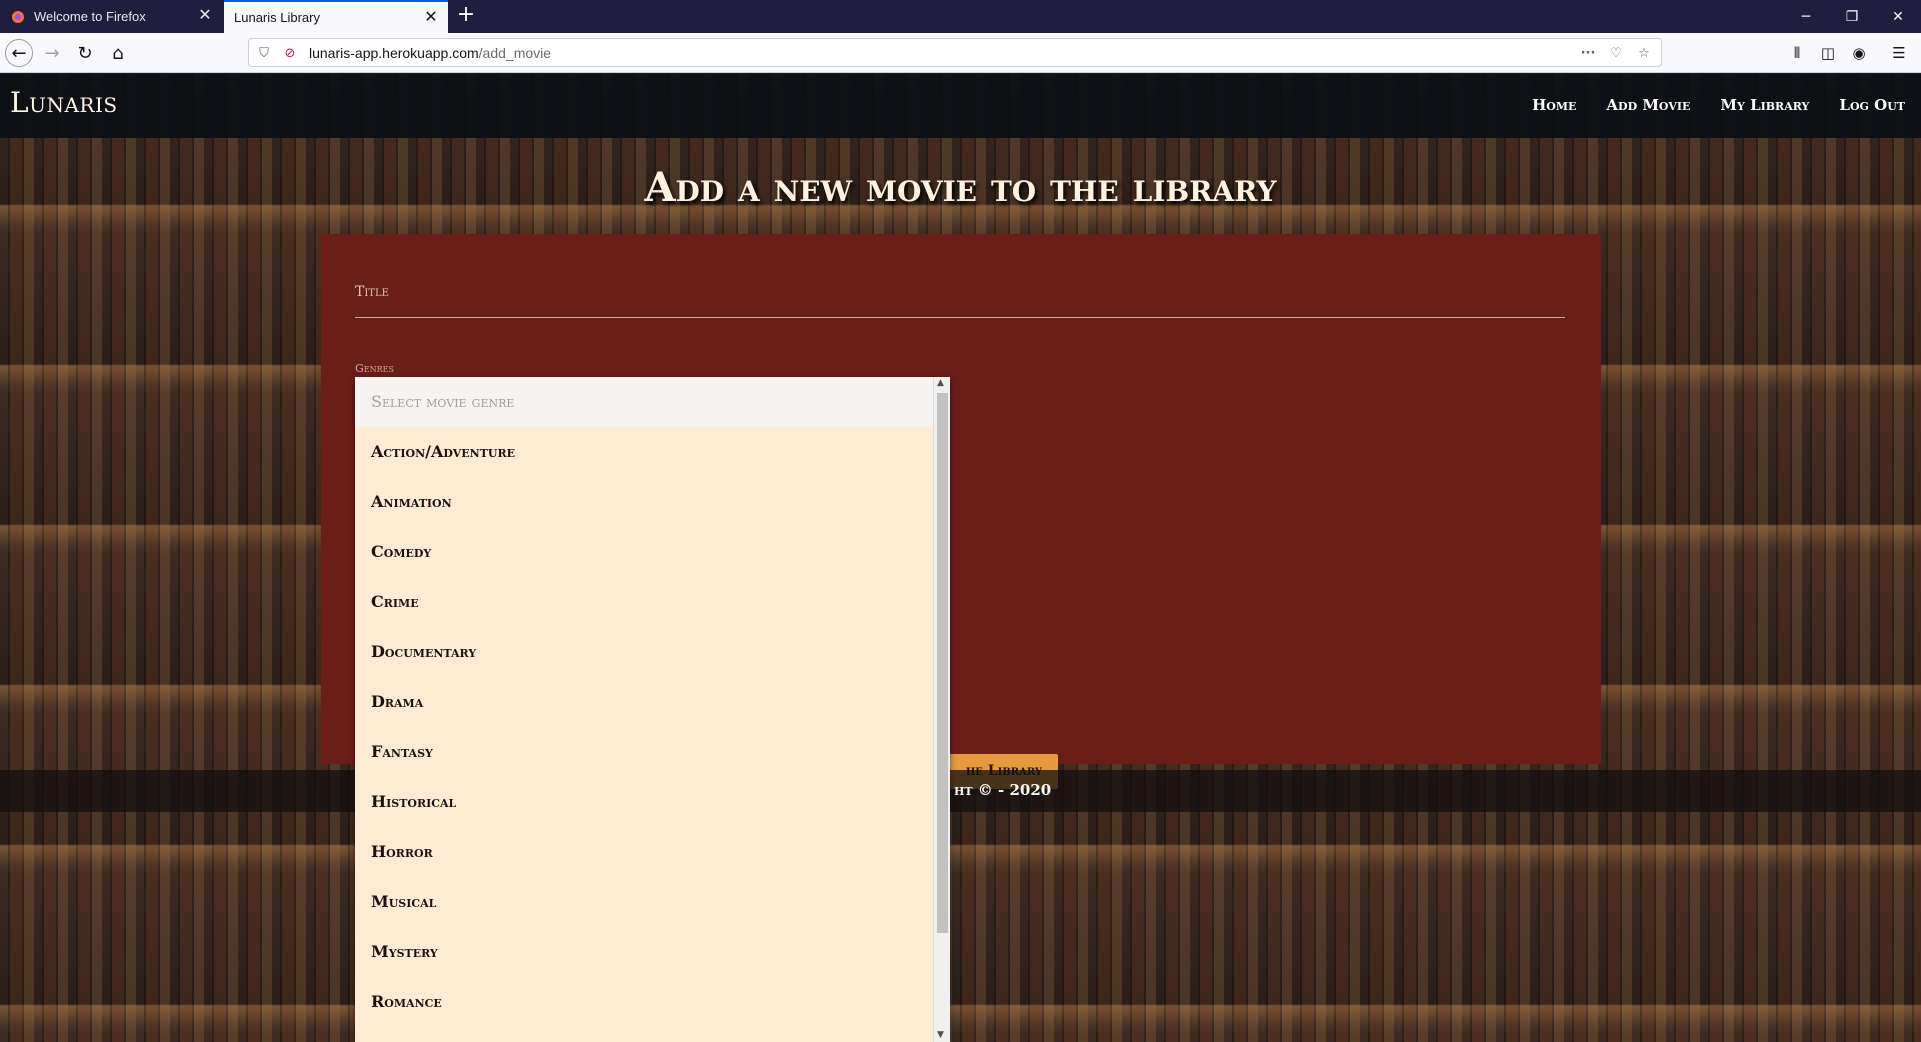 The height and width of the screenshot is (1042, 1921). I want to click on dropdown-scrollbar: ▲ ▼, so click(941, 709).